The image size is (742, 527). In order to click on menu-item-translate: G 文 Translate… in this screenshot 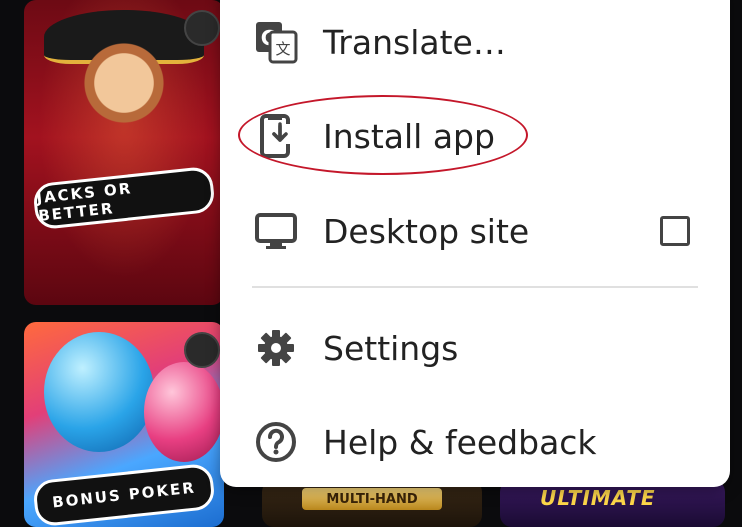, I will do `click(475, 42)`.